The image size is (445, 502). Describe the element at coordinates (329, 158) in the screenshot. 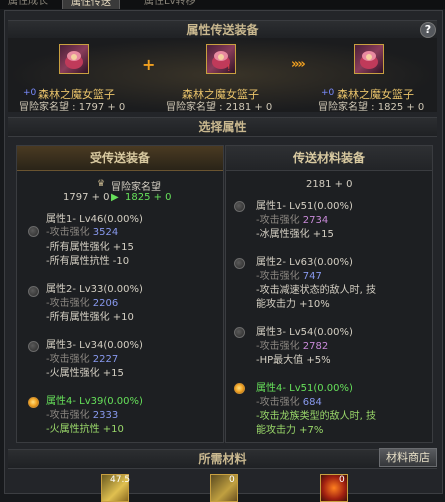

I see `source-panel-title: 传送材料装备` at that location.